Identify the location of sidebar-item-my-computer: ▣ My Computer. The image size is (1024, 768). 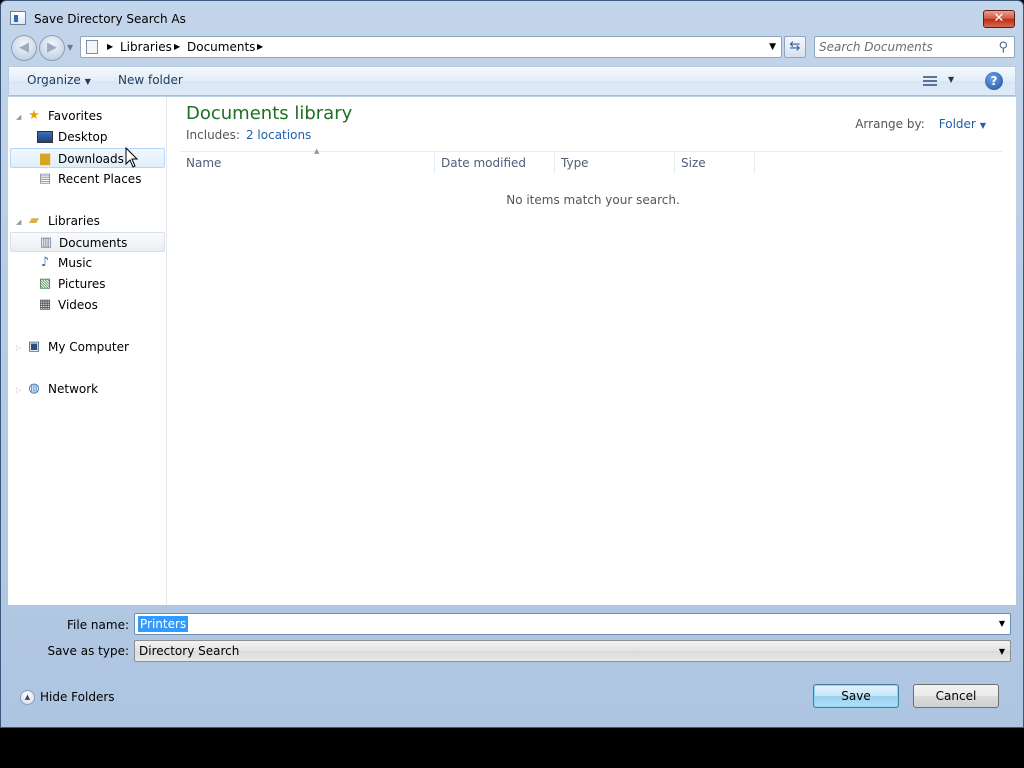
(87, 347).